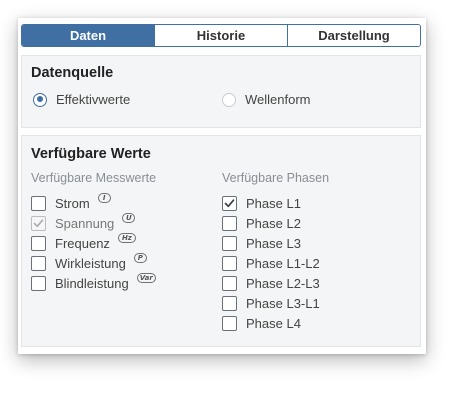  Describe the element at coordinates (273, 323) in the screenshot. I see `phase-label-l4: Phase L4` at that location.